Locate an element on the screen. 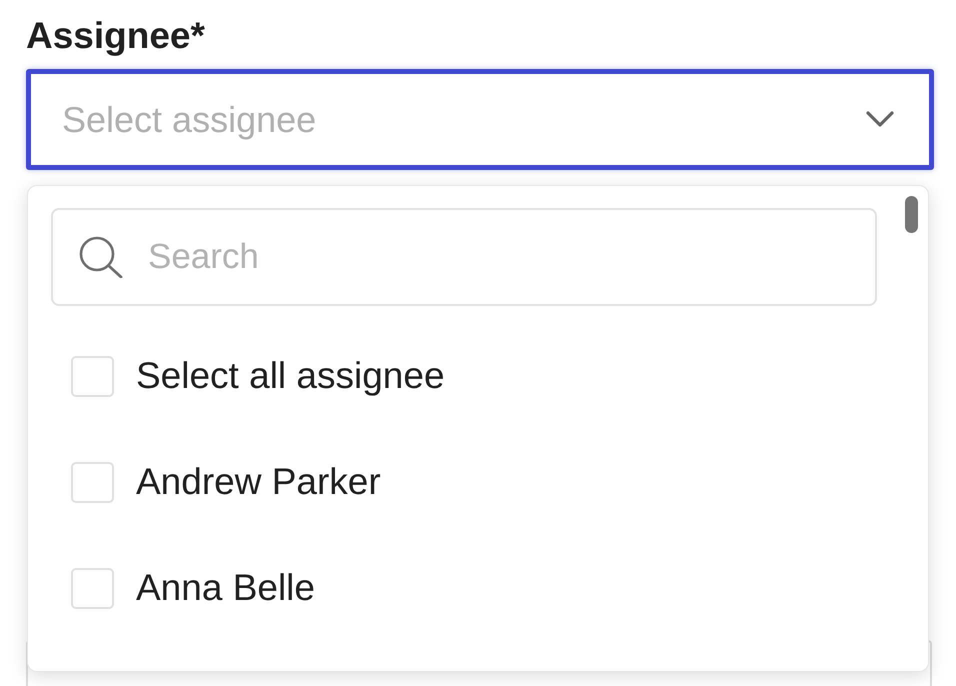 This screenshot has height=686, width=956. field-label: Assignee* is located at coordinates (115, 36).